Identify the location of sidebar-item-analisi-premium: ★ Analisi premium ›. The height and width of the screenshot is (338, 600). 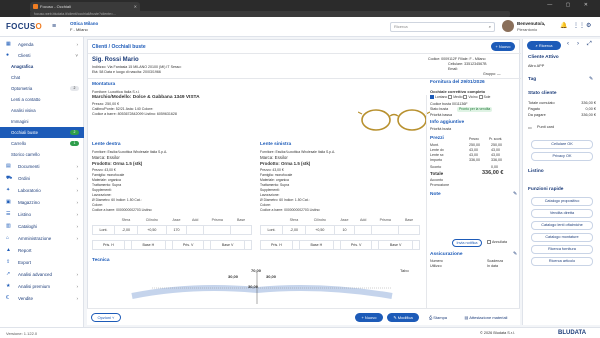
(42, 286).